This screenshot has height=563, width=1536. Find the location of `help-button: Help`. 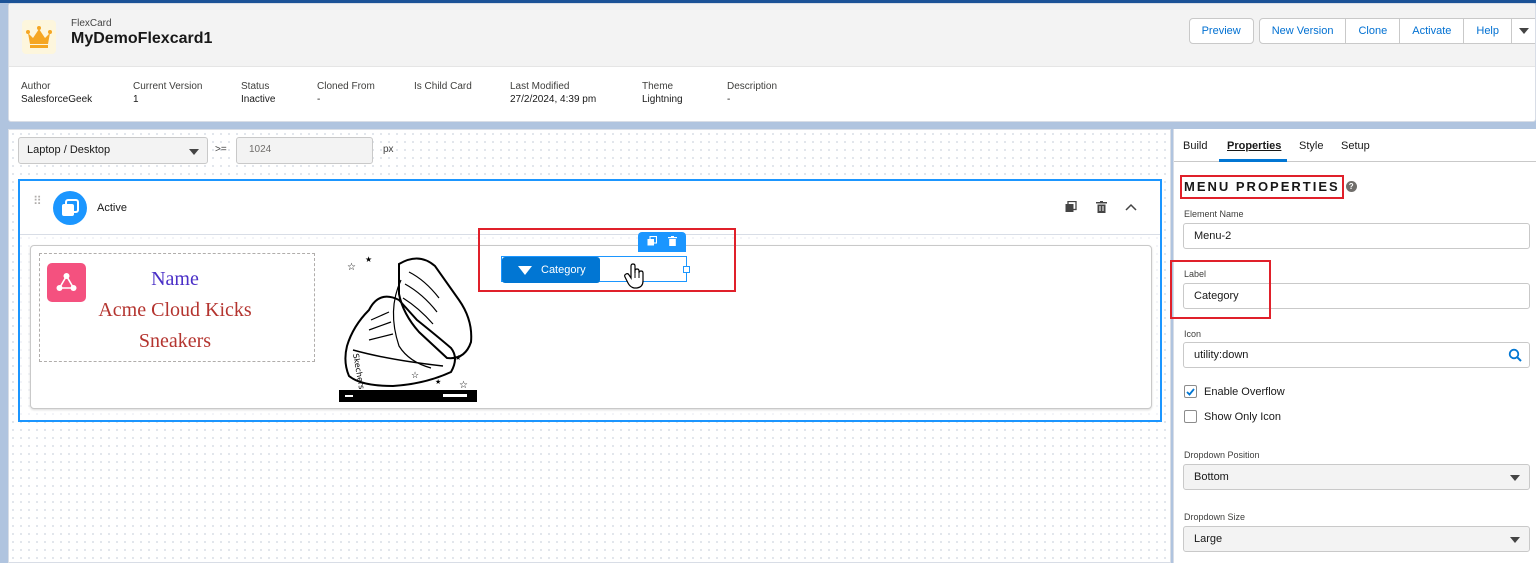

help-button: Help is located at coordinates (1487, 31).